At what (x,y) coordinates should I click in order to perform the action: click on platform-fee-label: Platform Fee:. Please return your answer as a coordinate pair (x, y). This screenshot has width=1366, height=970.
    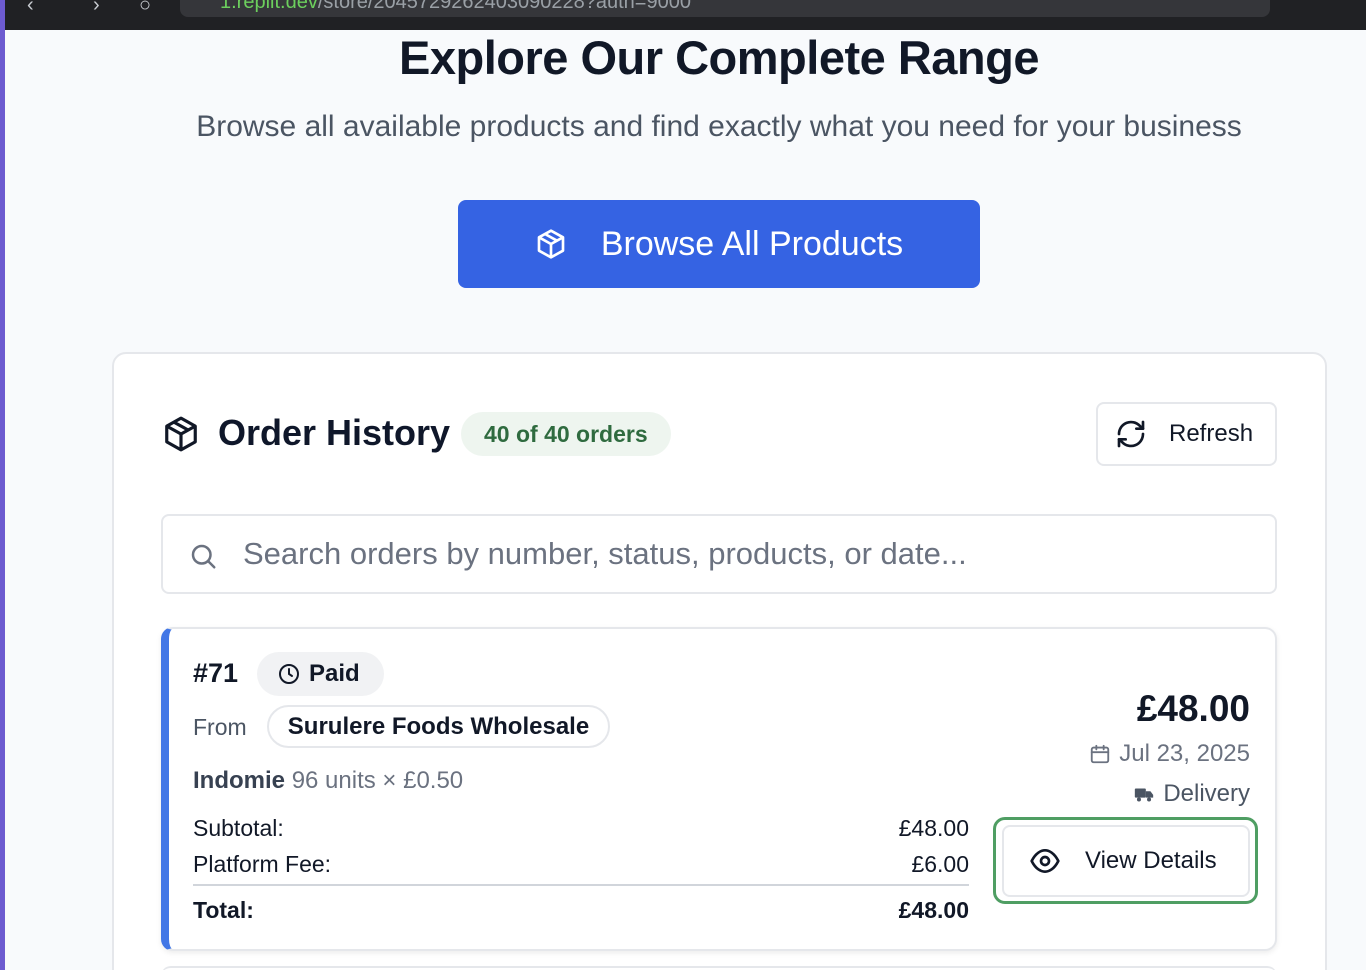
    Looking at the image, I should click on (262, 864).